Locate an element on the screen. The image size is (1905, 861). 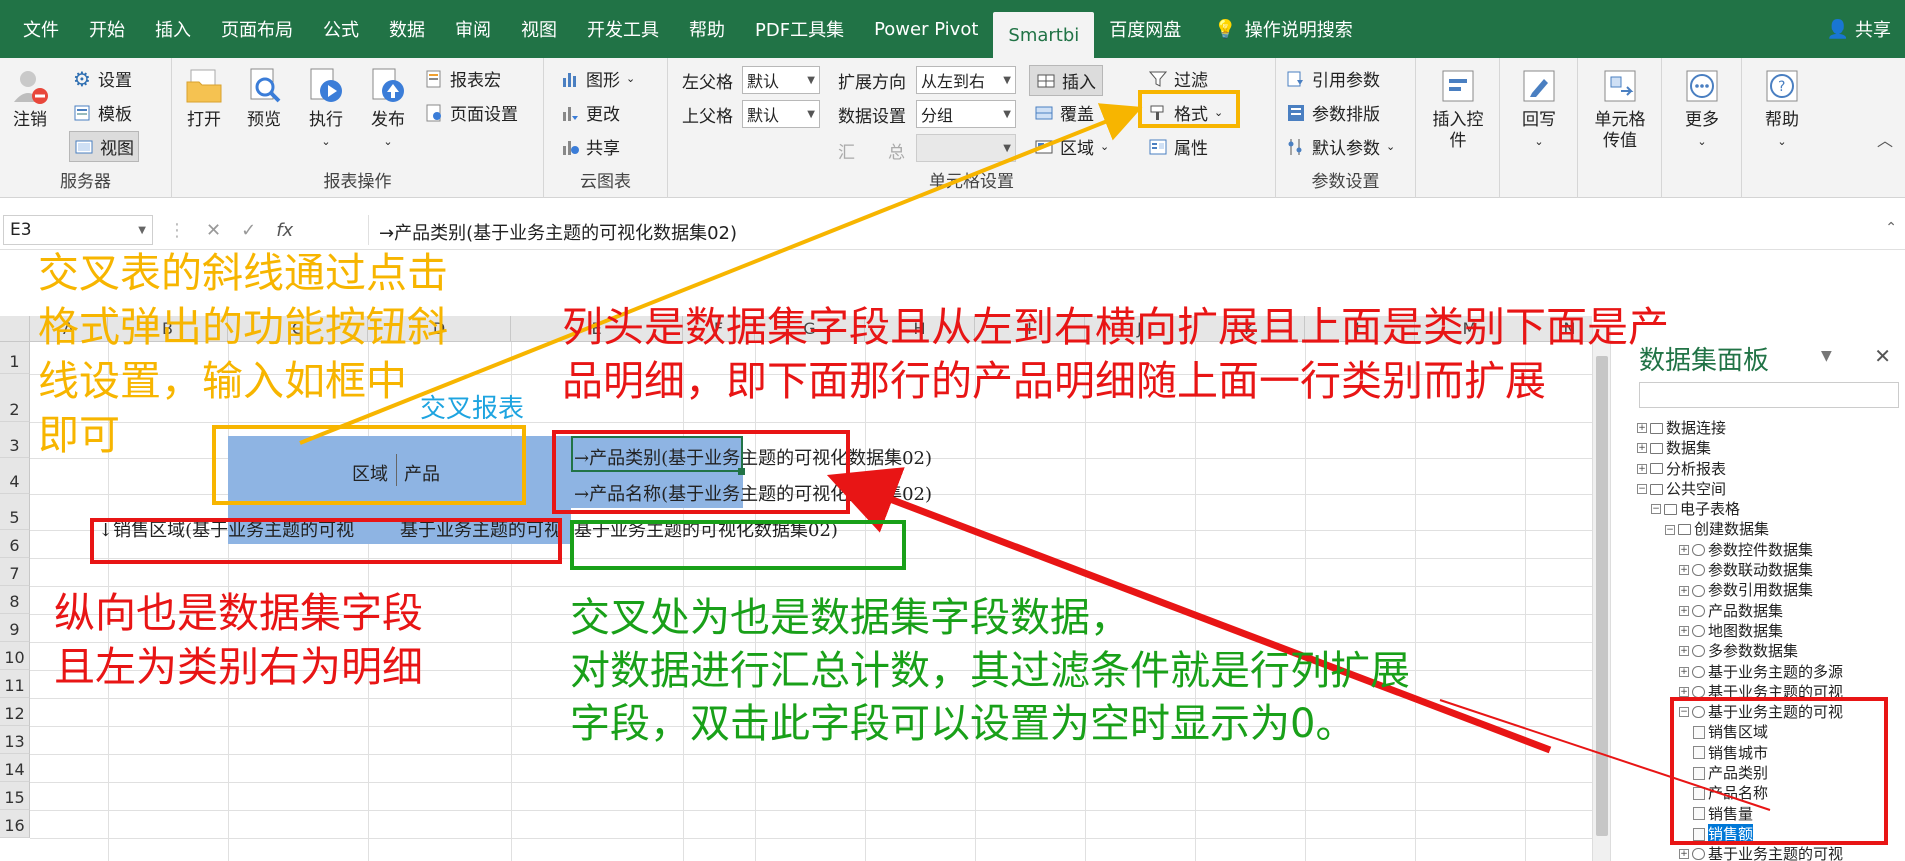
annotation-yellow: 交叉表的斜线通过点击 格式弹出的功能按钮斜 线设置，输入如框中 即可 is located at coordinates (243, 354).